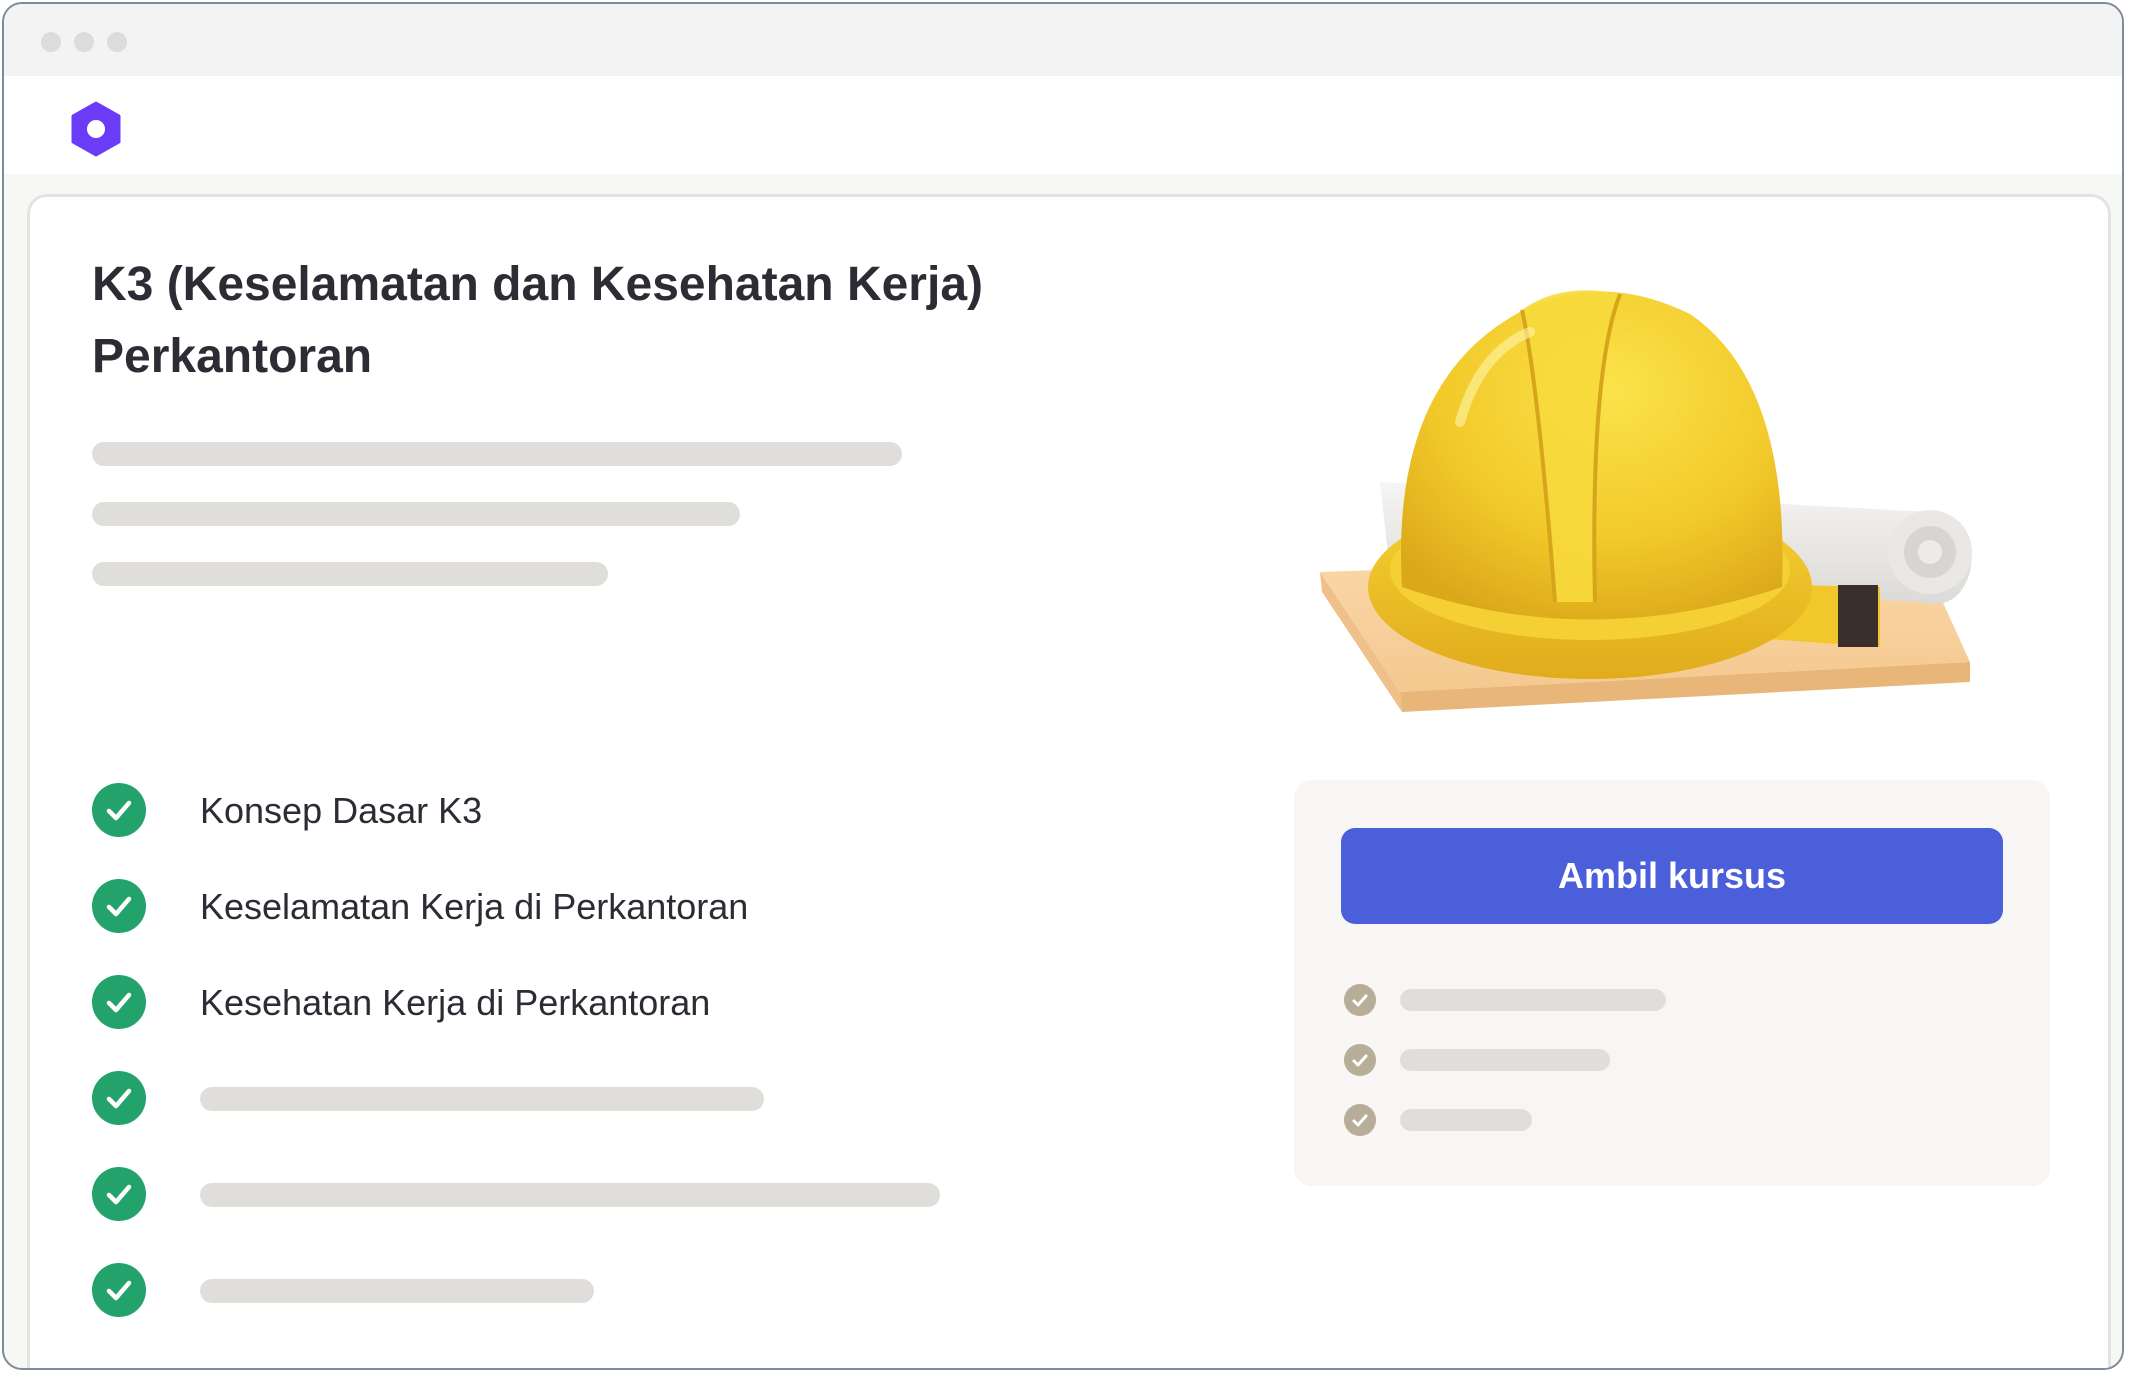  Describe the element at coordinates (1063, 125) in the screenshot. I see `app-header` at that location.